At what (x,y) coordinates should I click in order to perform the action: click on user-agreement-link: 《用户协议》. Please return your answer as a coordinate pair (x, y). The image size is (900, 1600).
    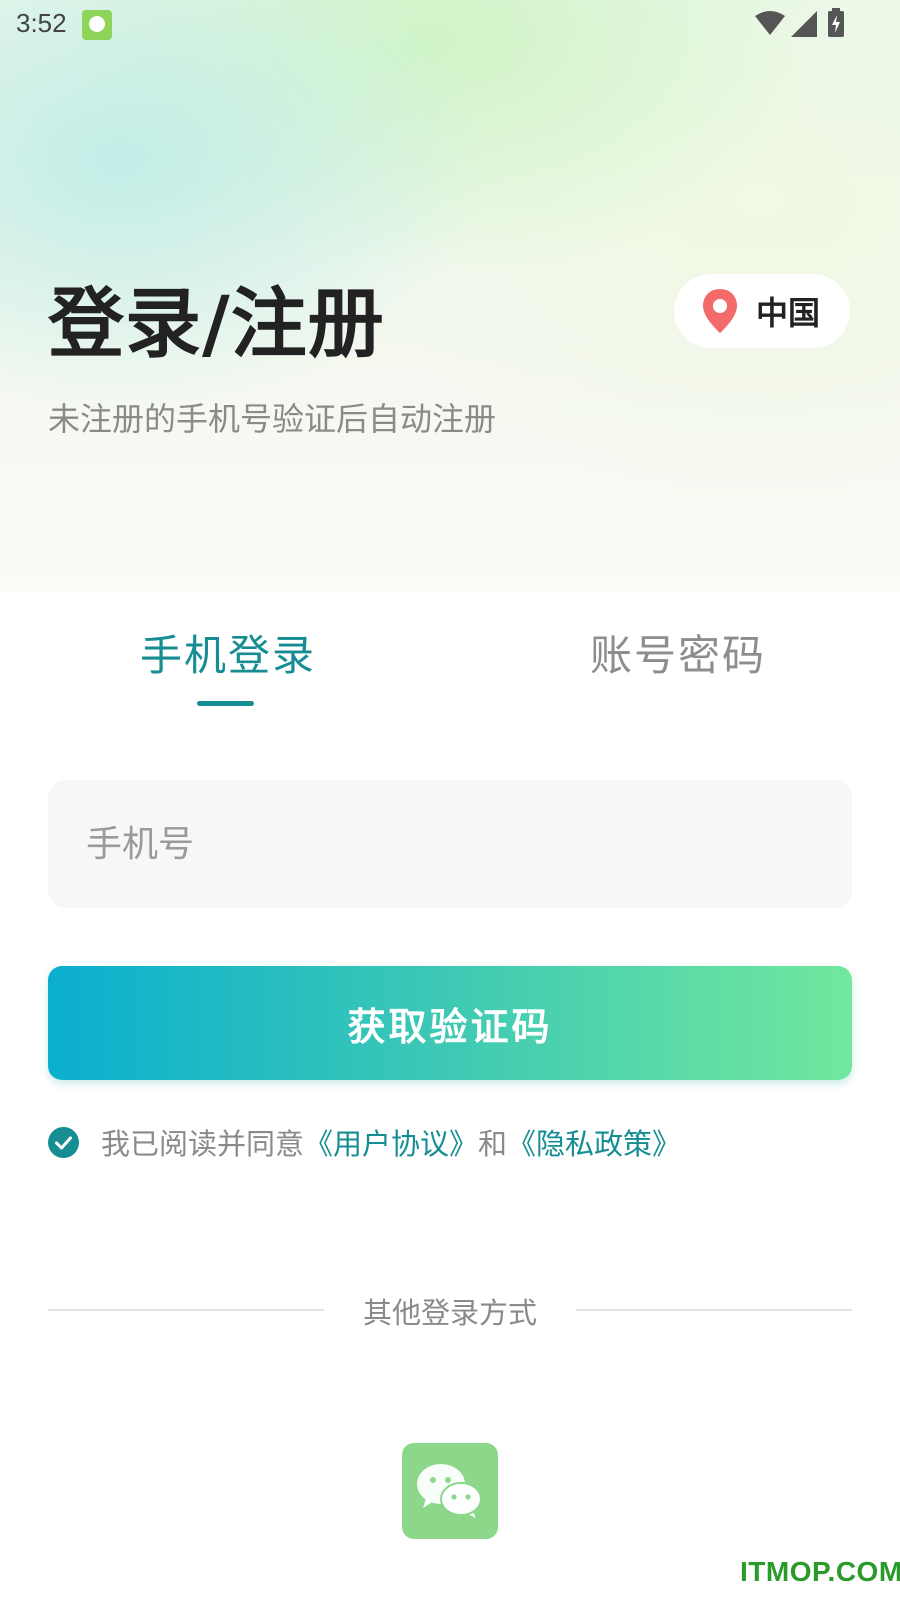
    Looking at the image, I should click on (391, 1142).